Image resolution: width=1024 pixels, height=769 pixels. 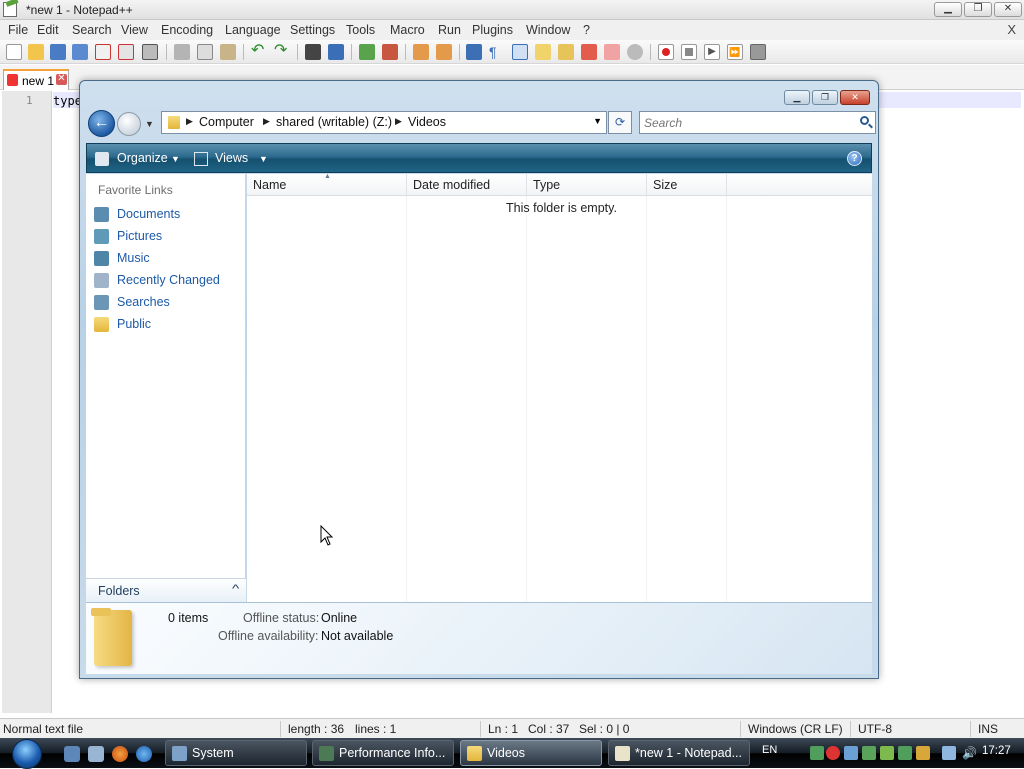 What do you see at coordinates (36, 79) in the screenshot?
I see `tab-new-1: new 1 ✕` at bounding box center [36, 79].